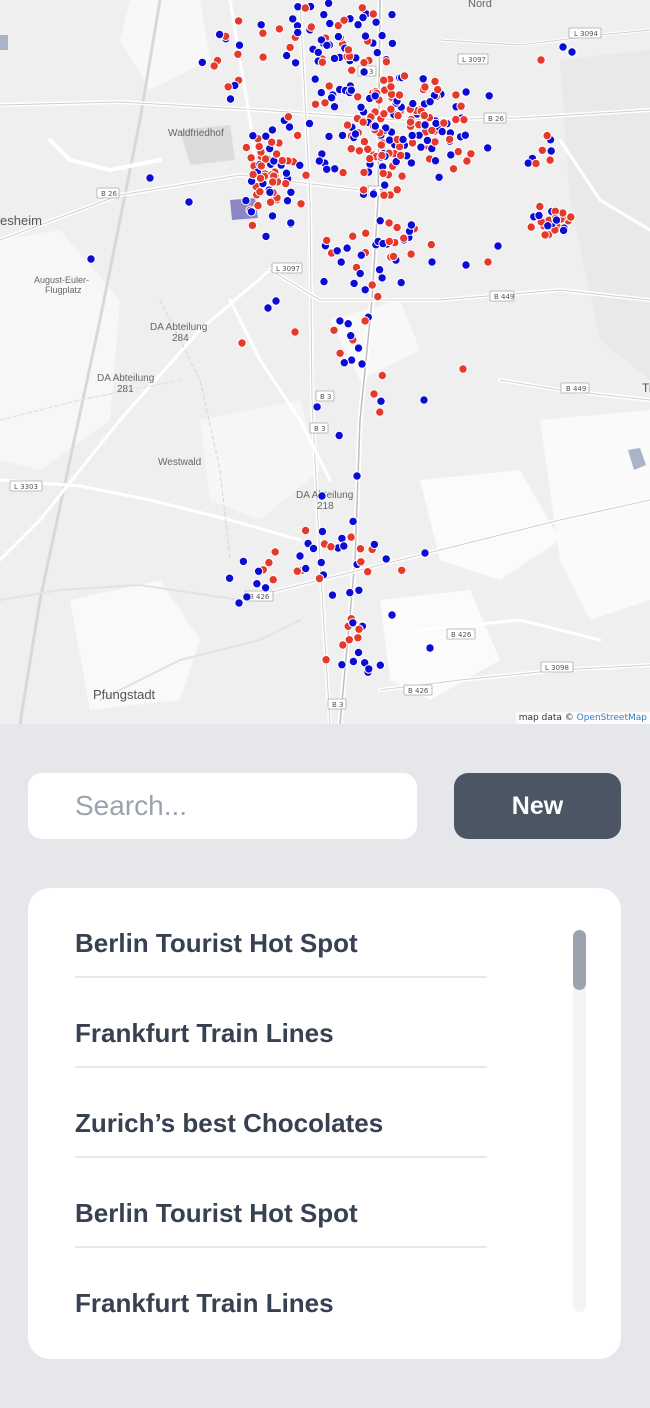  I want to click on list-item: Berlin Tourist Hot Spot, so click(281, 933).